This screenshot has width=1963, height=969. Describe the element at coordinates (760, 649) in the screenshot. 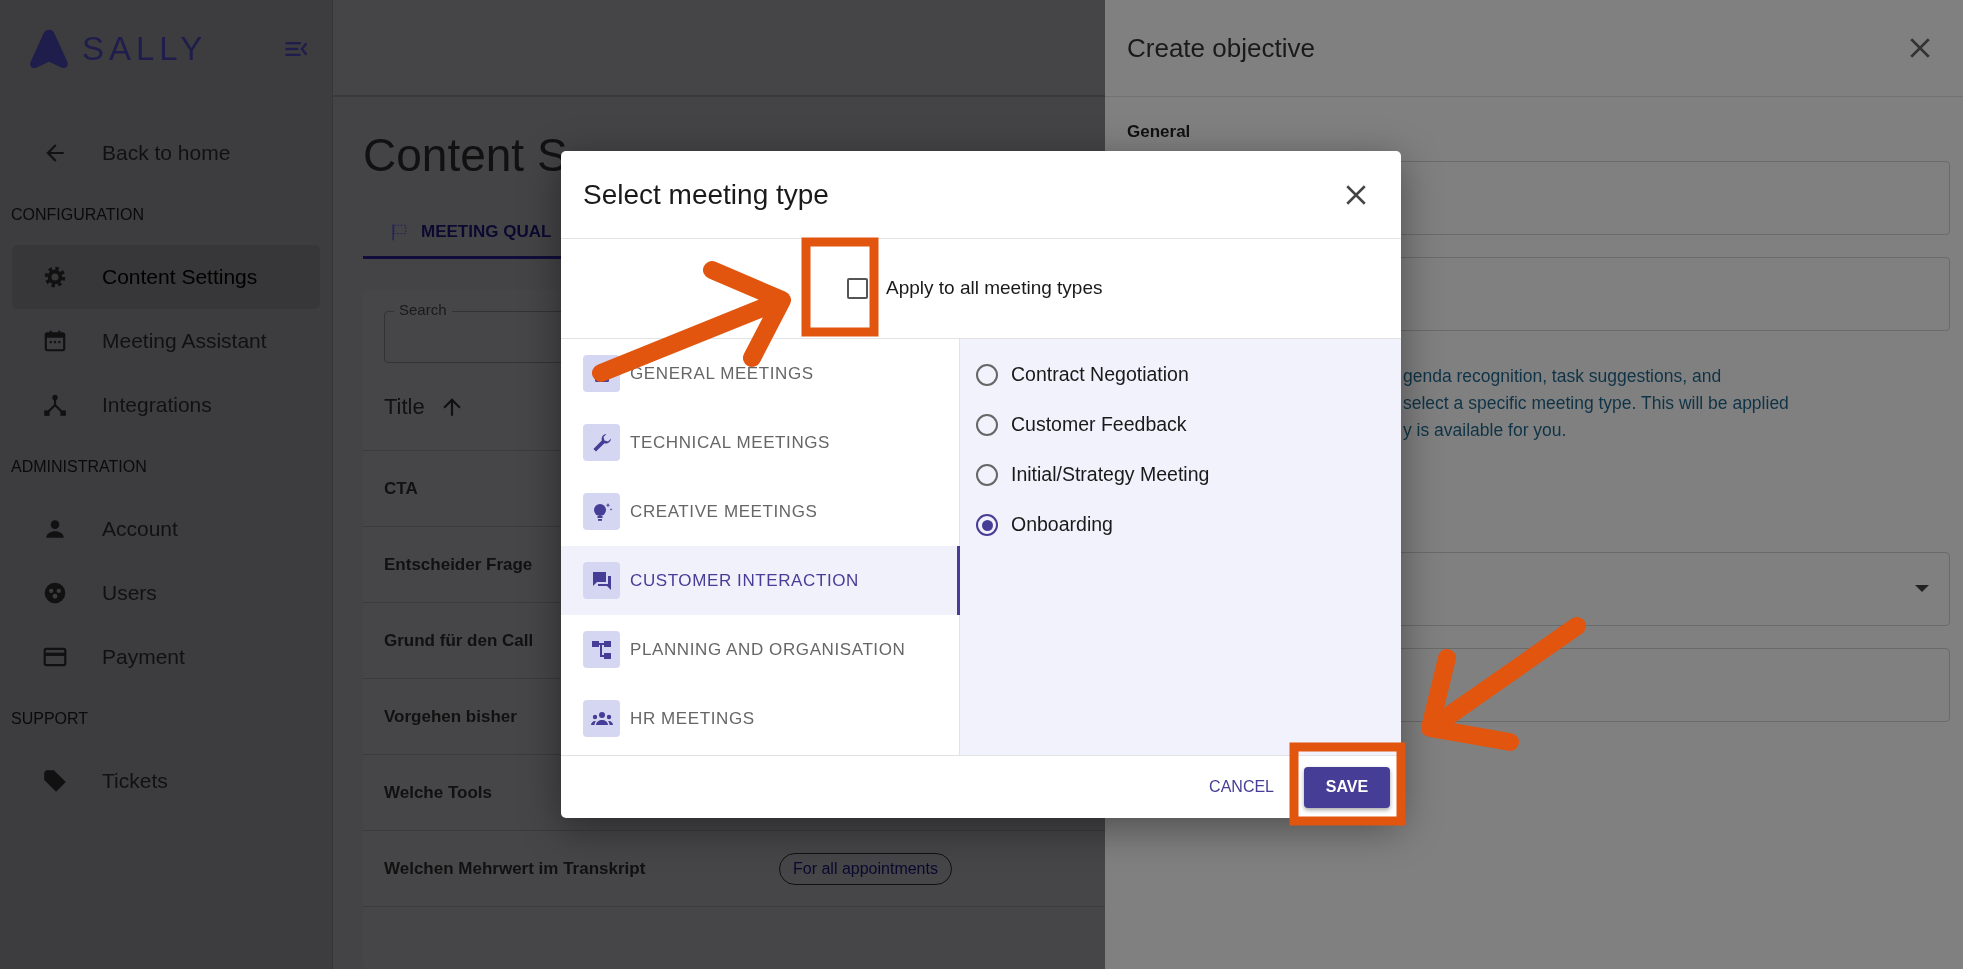

I see `category-item: PLANNING AND ORGANISATION` at that location.